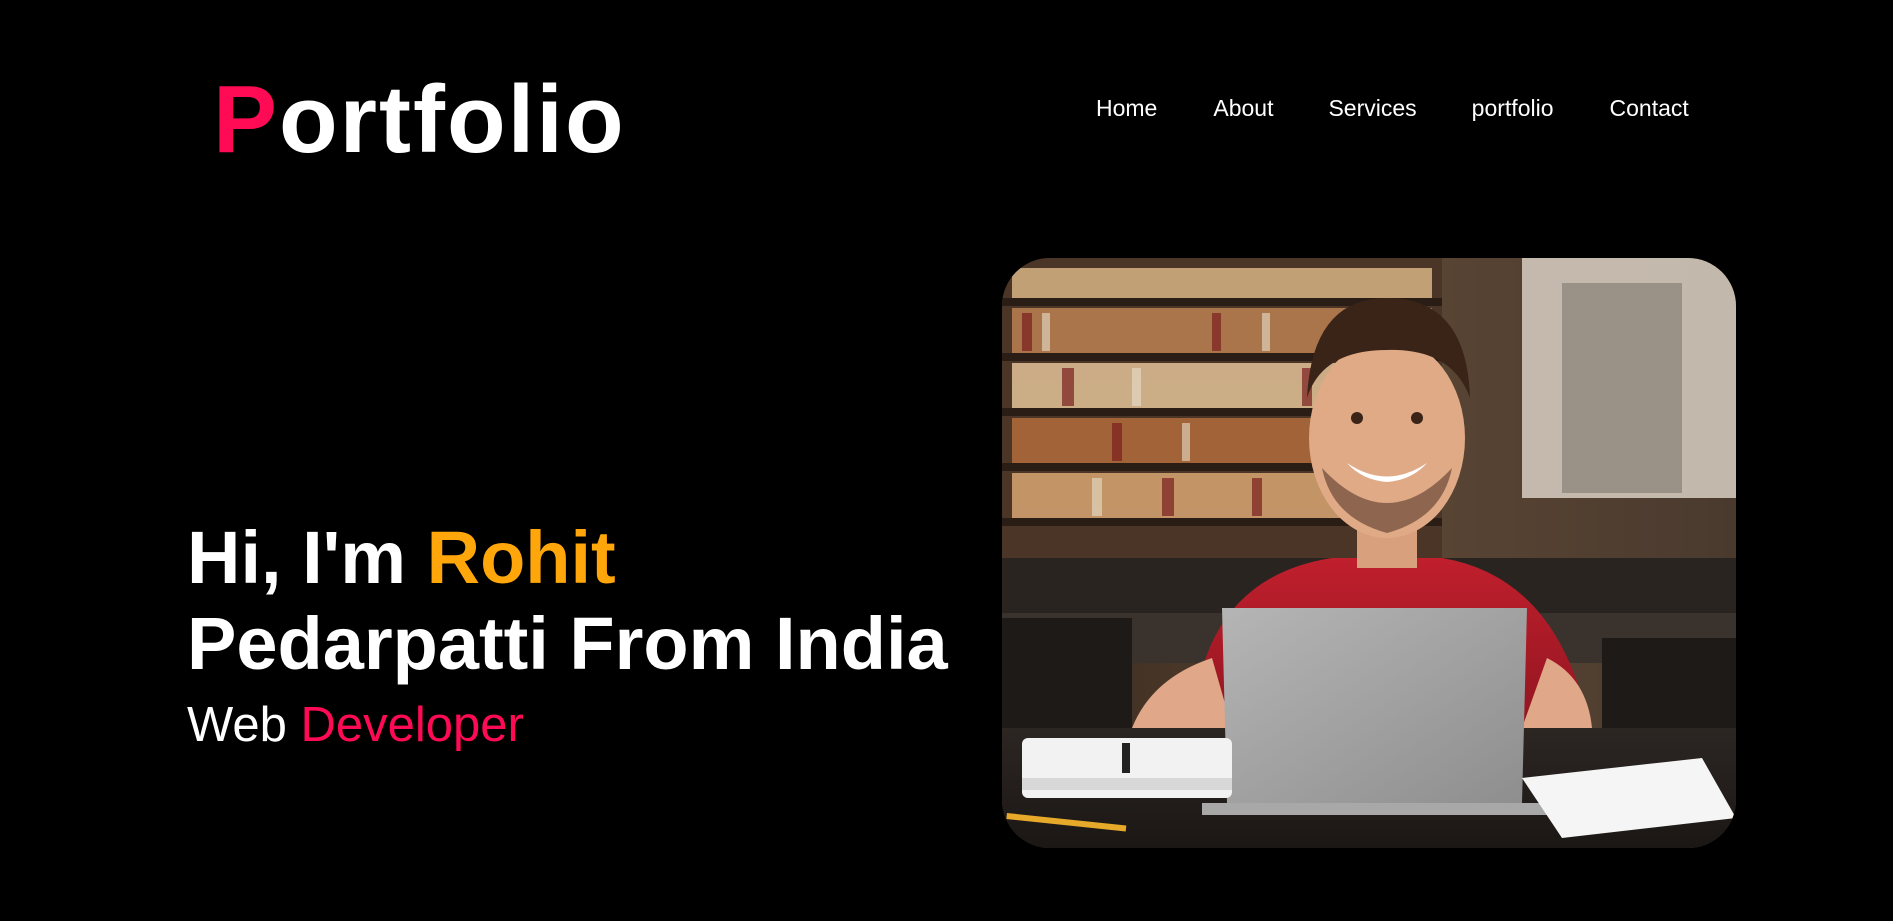 The image size is (1893, 921). What do you see at coordinates (244, 725) in the screenshot?
I see `hero-role-prefix: Web` at bounding box center [244, 725].